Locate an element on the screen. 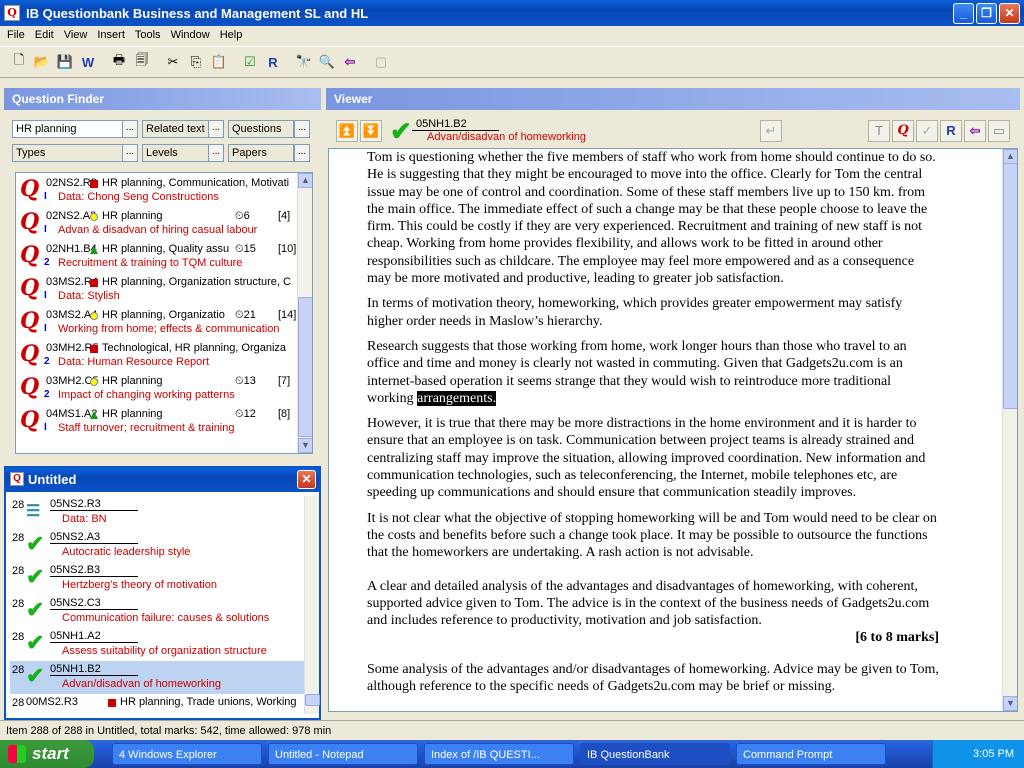  viewer-scroll-up-icon: ▲ is located at coordinates (1010, 156).